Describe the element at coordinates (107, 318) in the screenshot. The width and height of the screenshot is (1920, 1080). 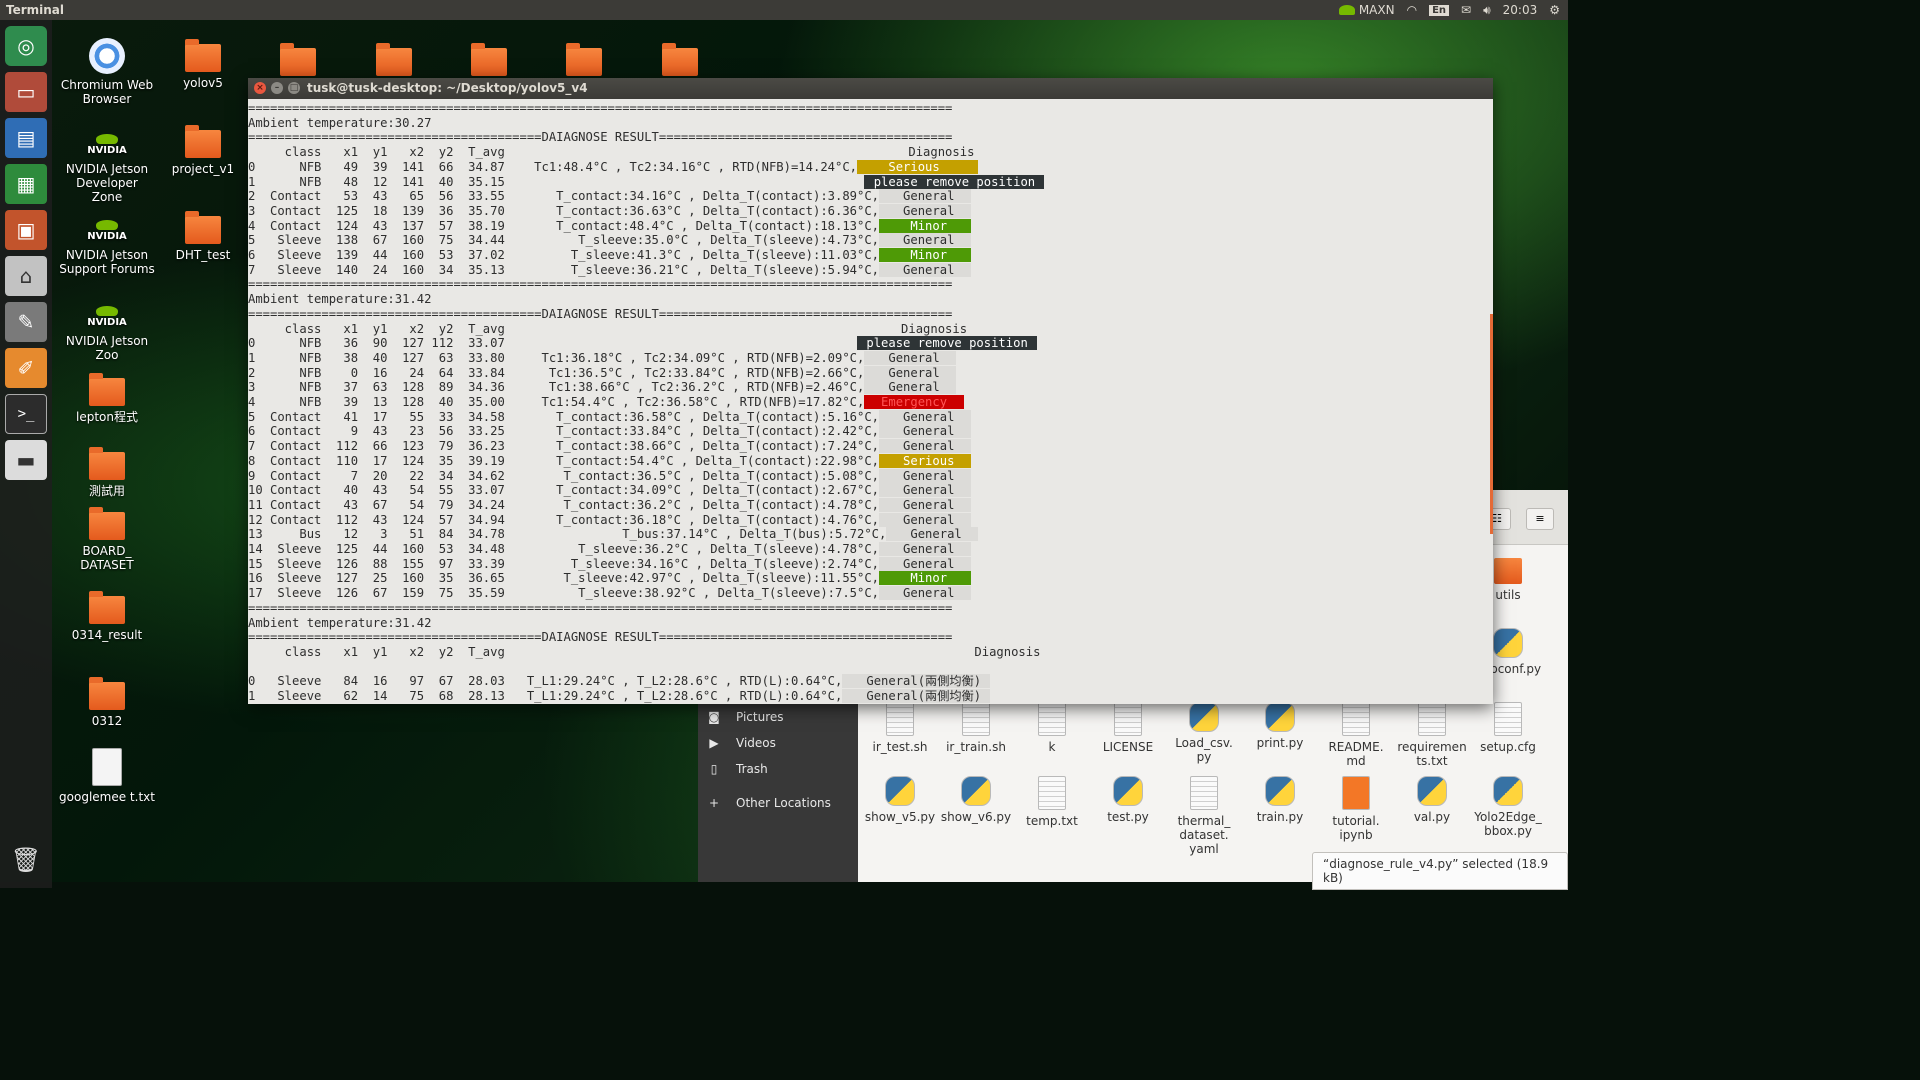
I see `nvidia-icon: NVIDIA` at that location.